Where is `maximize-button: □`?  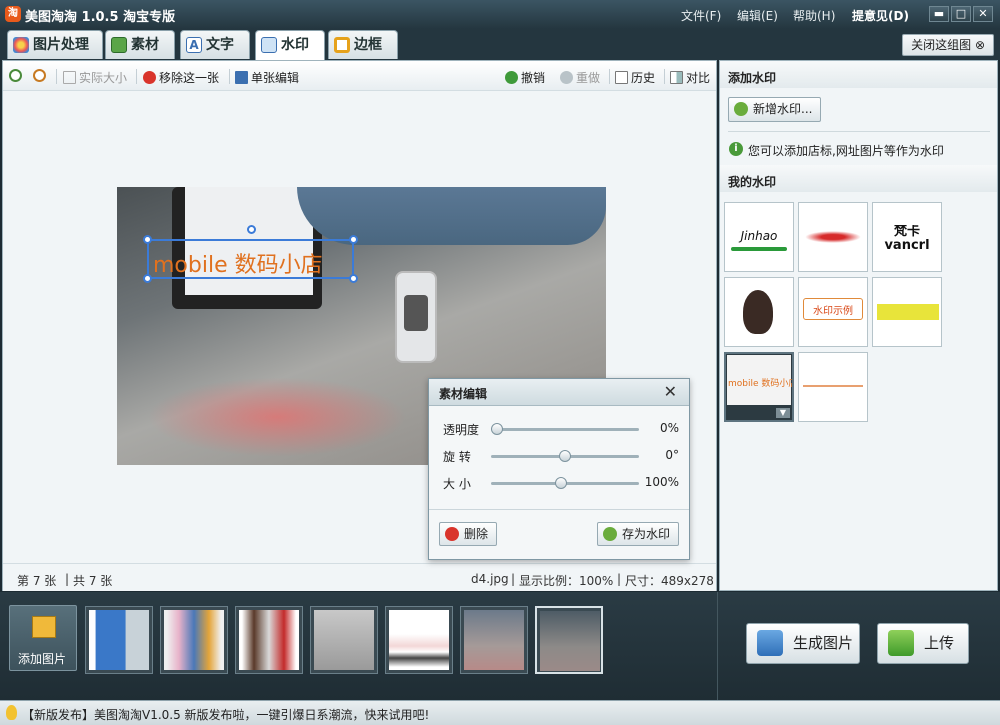 maximize-button: □ is located at coordinates (961, 14).